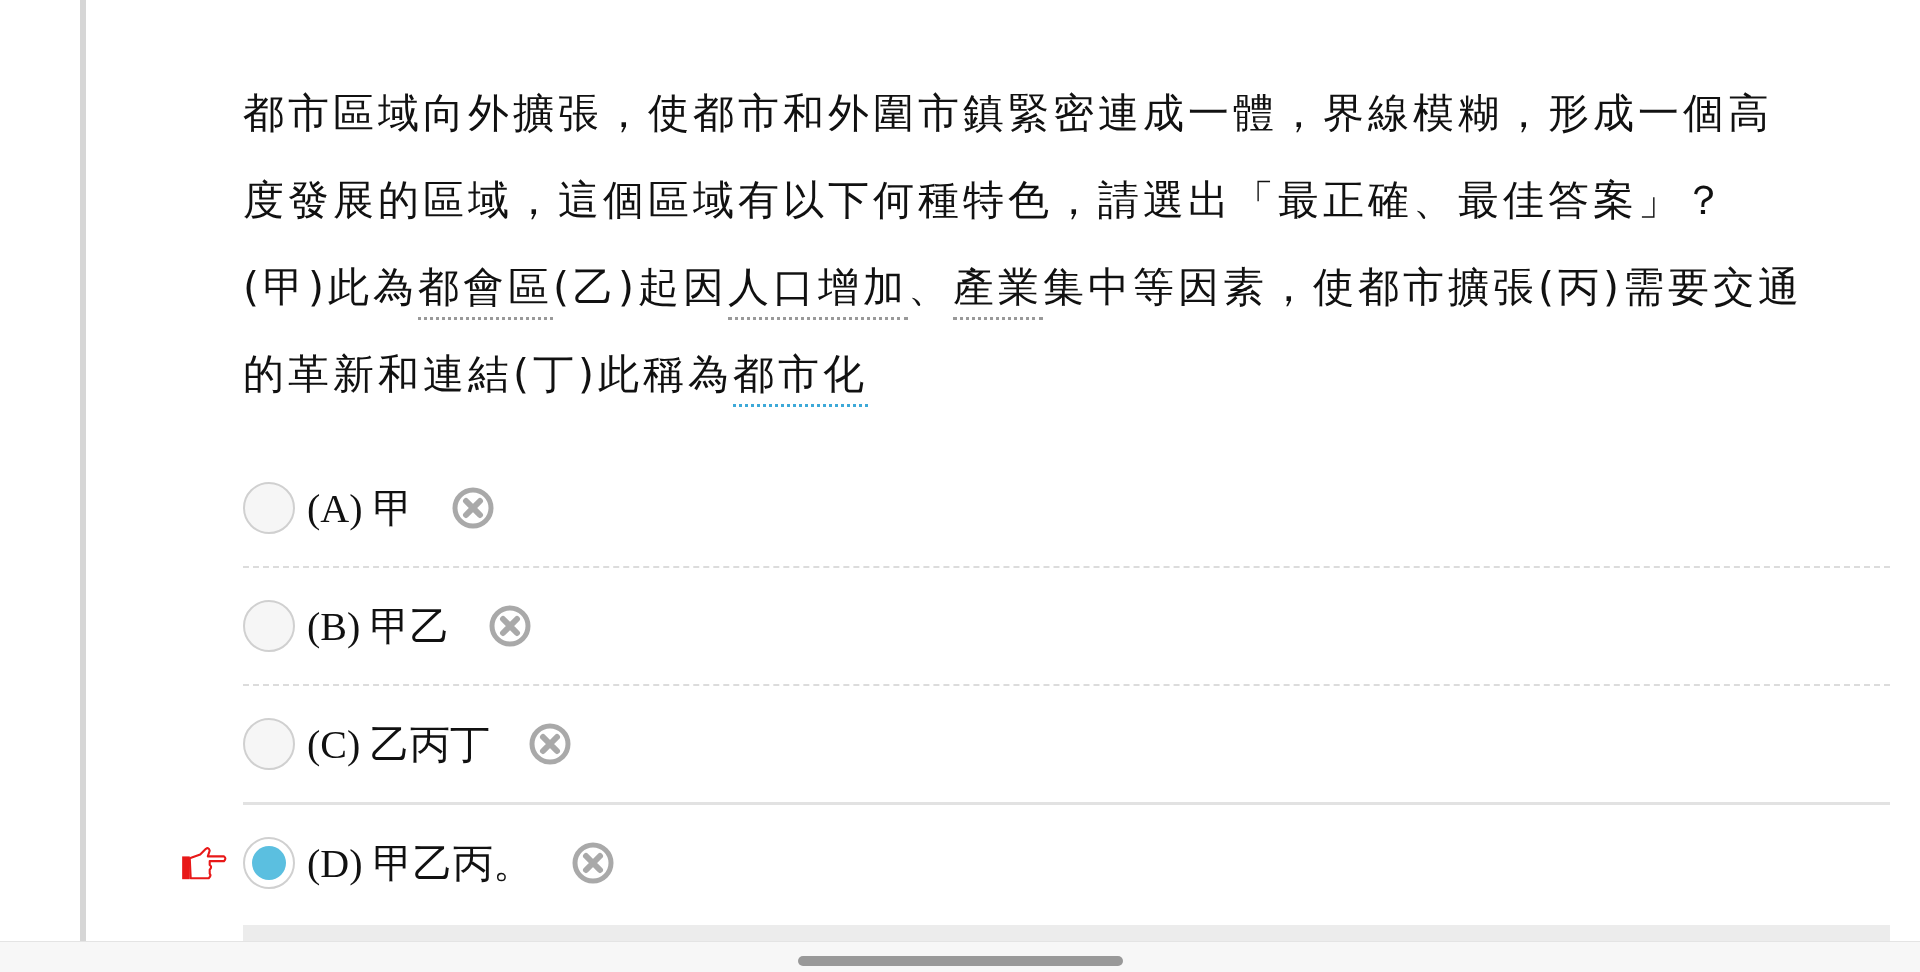 This screenshot has width=1920, height=972. Describe the element at coordinates (485, 291) in the screenshot. I see `term-link: 都會區` at that location.